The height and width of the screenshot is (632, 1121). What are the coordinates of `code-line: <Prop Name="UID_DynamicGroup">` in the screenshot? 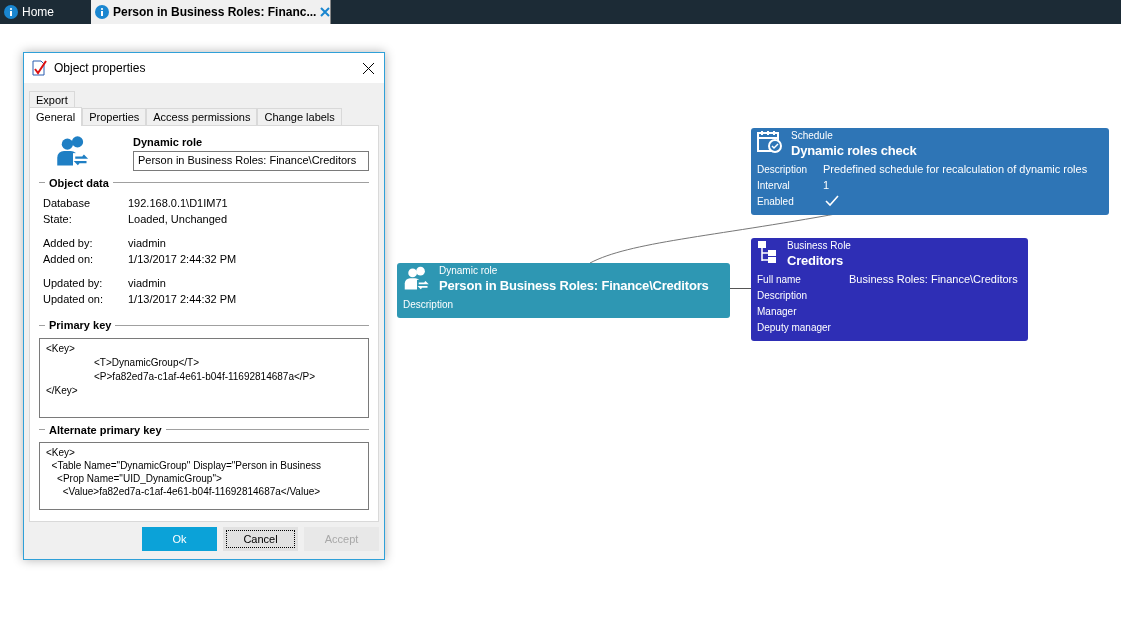 It's located at (139, 478).